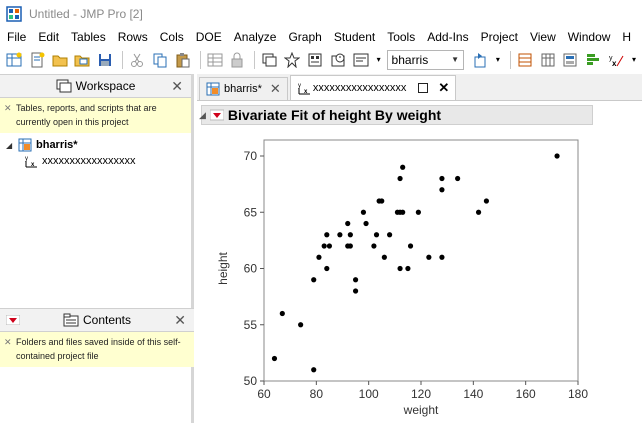  What do you see at coordinates (361, 60) in the screenshot?
I see `output-icon` at bounding box center [361, 60].